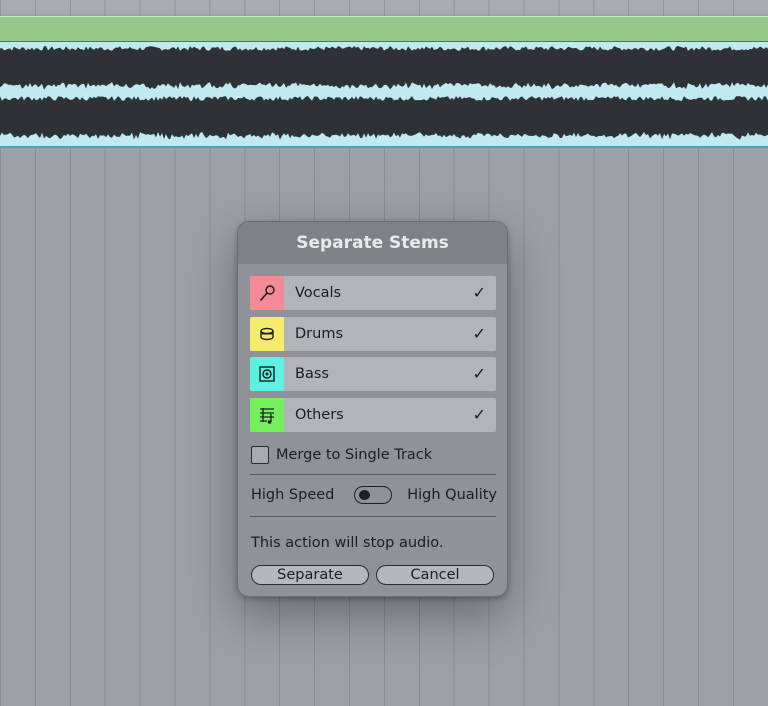 The image size is (768, 706). I want to click on stem-row-drums: Drums ✓, so click(373, 333).